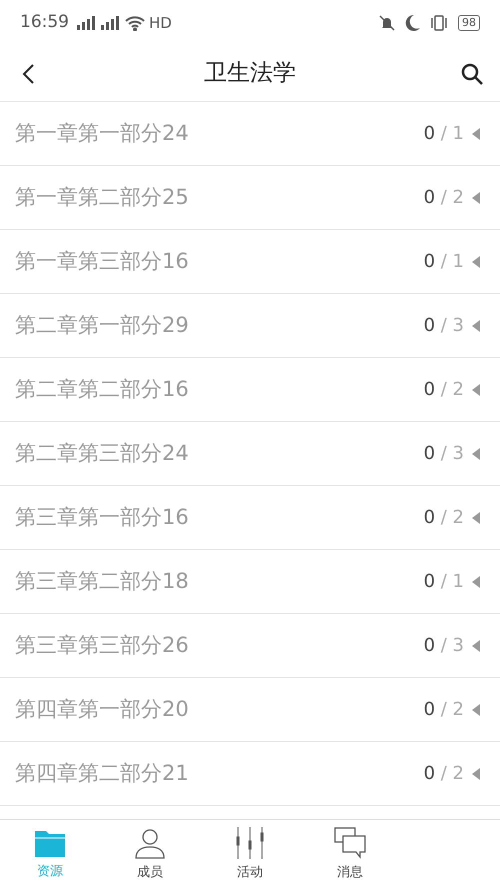 This screenshot has width=500, height=889. What do you see at coordinates (102, 133) in the screenshot?
I see `item-title: 第一章第一部分24` at bounding box center [102, 133].